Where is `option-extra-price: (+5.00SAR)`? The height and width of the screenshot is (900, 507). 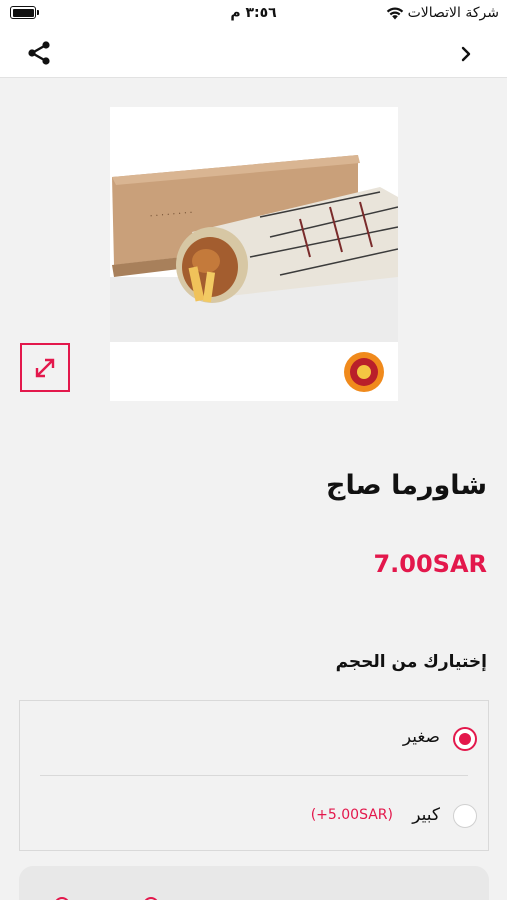
option-extra-price: (+5.00SAR) is located at coordinates (351, 815).